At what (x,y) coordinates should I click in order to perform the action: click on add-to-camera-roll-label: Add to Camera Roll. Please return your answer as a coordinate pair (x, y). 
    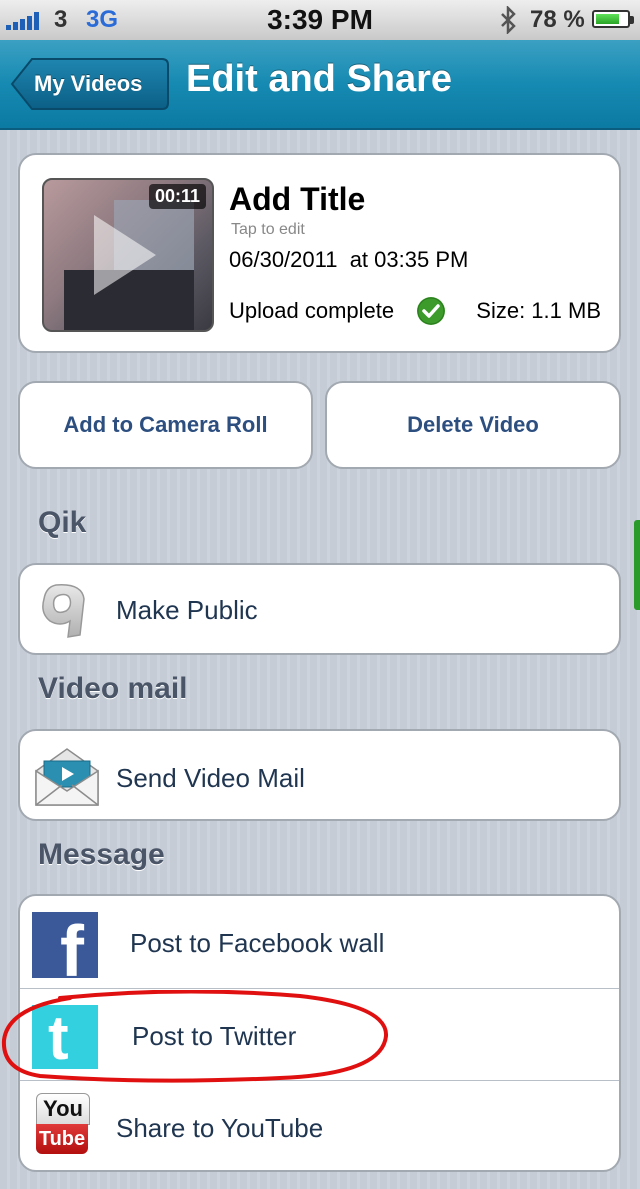
    Looking at the image, I should click on (165, 424).